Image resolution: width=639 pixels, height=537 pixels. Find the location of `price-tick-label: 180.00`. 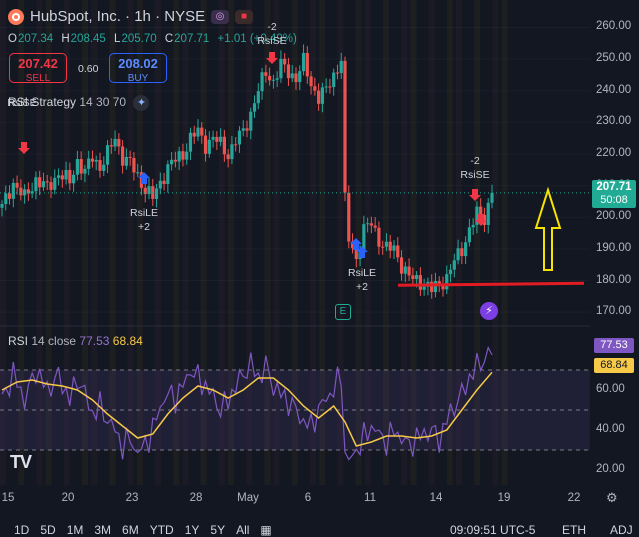

price-tick-label: 180.00 is located at coordinates (614, 279).